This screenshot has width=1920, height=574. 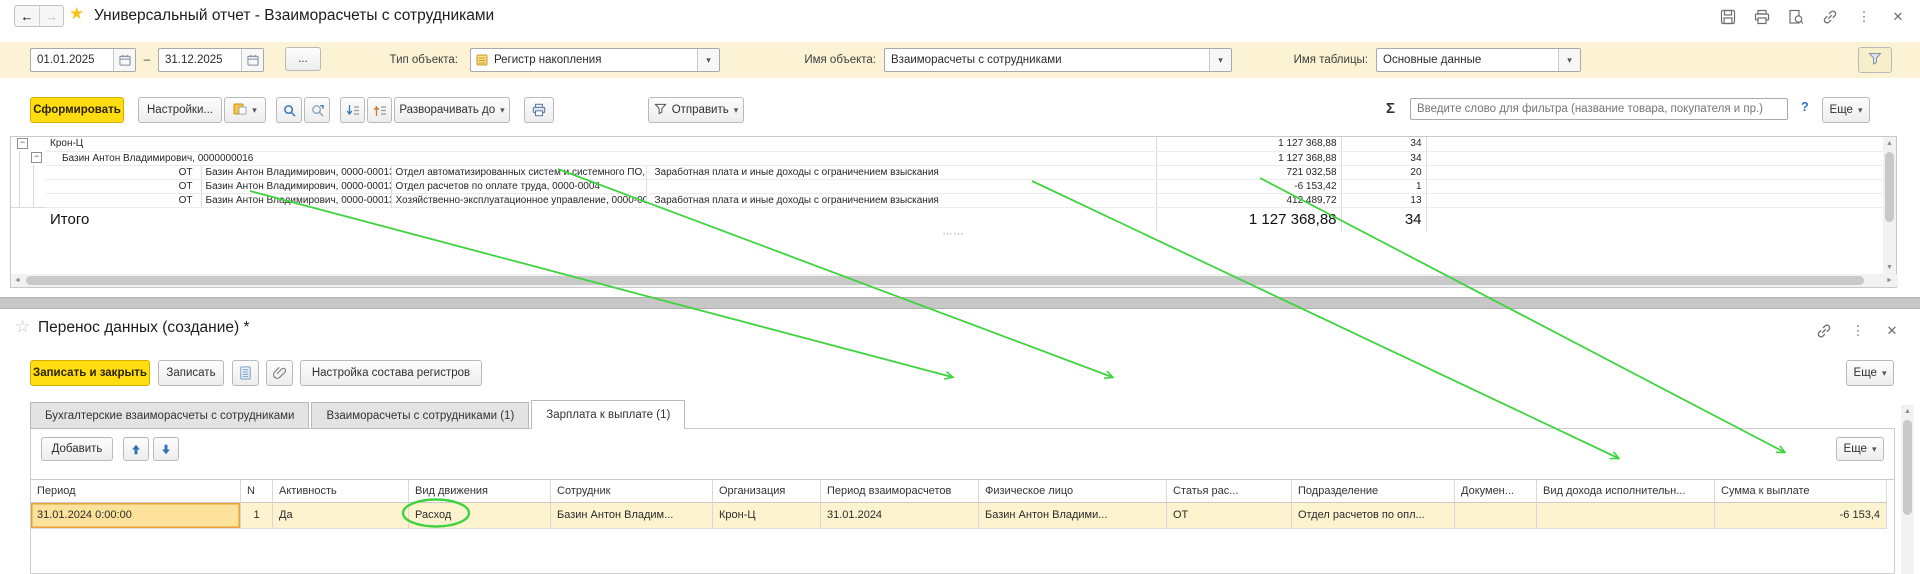 I want to click on window-separator, so click(x=960, y=303).